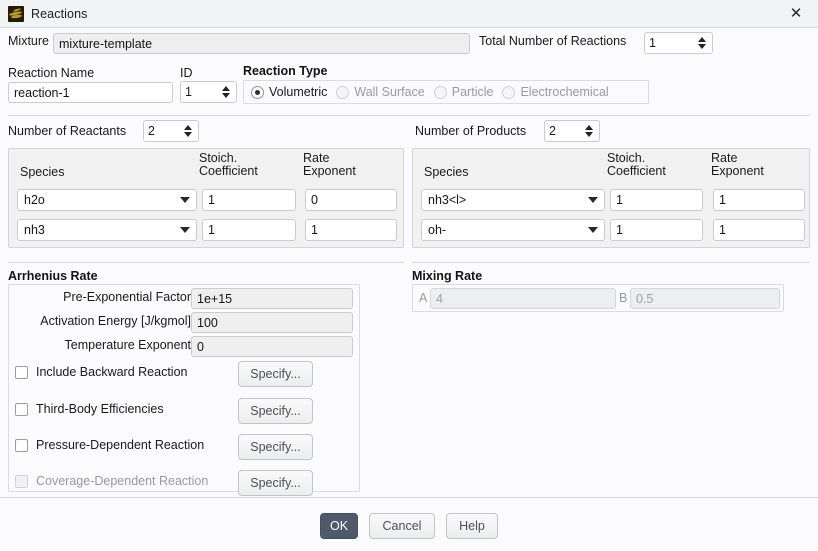 The image size is (818, 551). I want to click on reactants-header-stoich: Stoich. Coefficient, so click(228, 165).